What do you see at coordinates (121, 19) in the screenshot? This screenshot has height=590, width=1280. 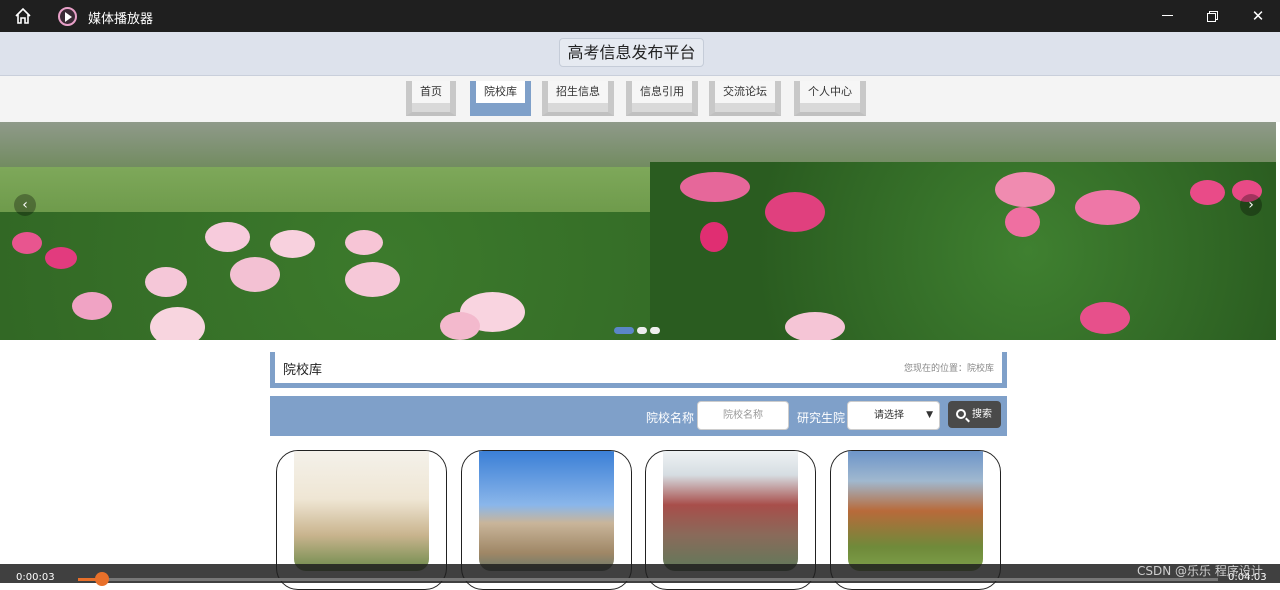 I see `window-title: 媒体播放器` at bounding box center [121, 19].